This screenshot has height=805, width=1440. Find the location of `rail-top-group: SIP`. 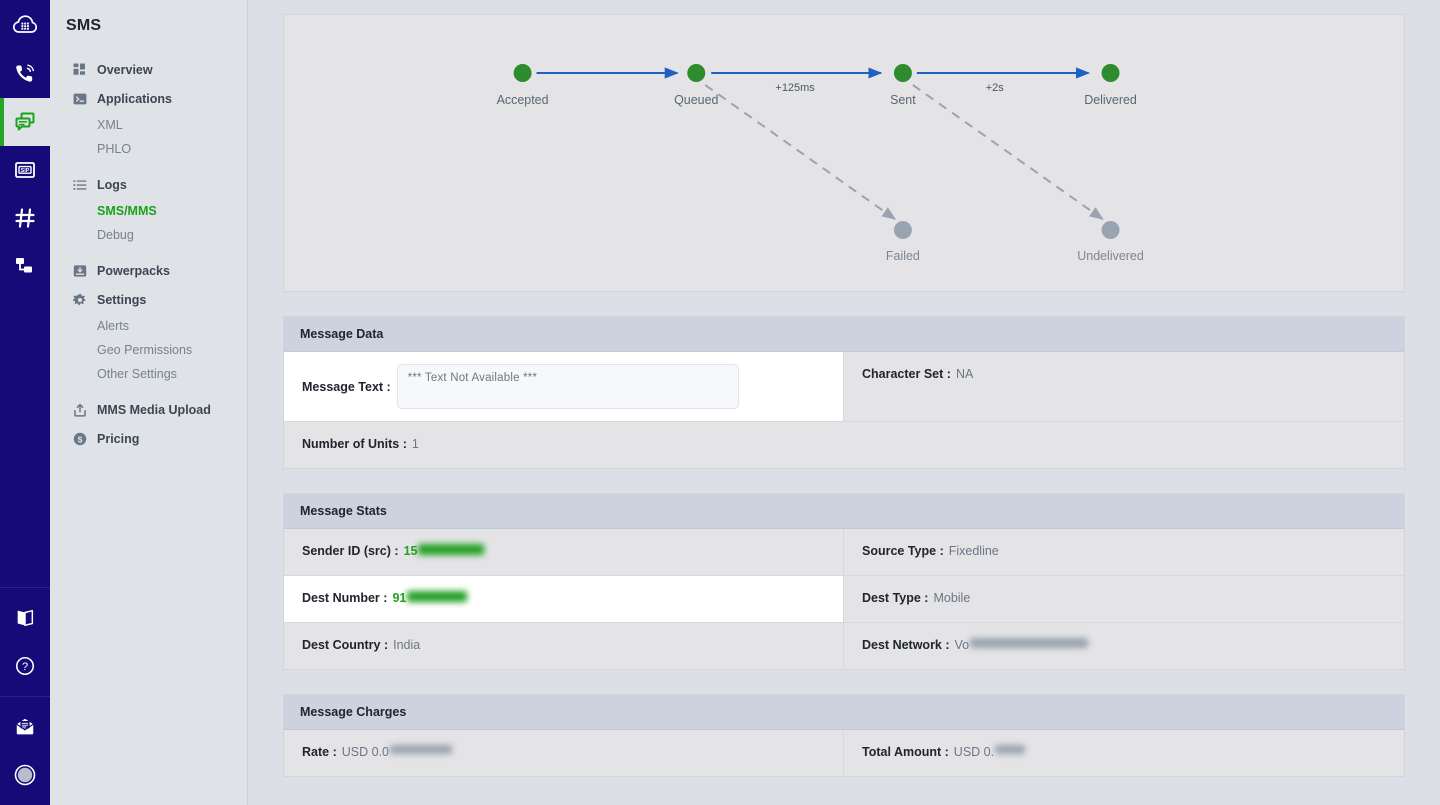

rail-top-group: SIP is located at coordinates (25, 145).